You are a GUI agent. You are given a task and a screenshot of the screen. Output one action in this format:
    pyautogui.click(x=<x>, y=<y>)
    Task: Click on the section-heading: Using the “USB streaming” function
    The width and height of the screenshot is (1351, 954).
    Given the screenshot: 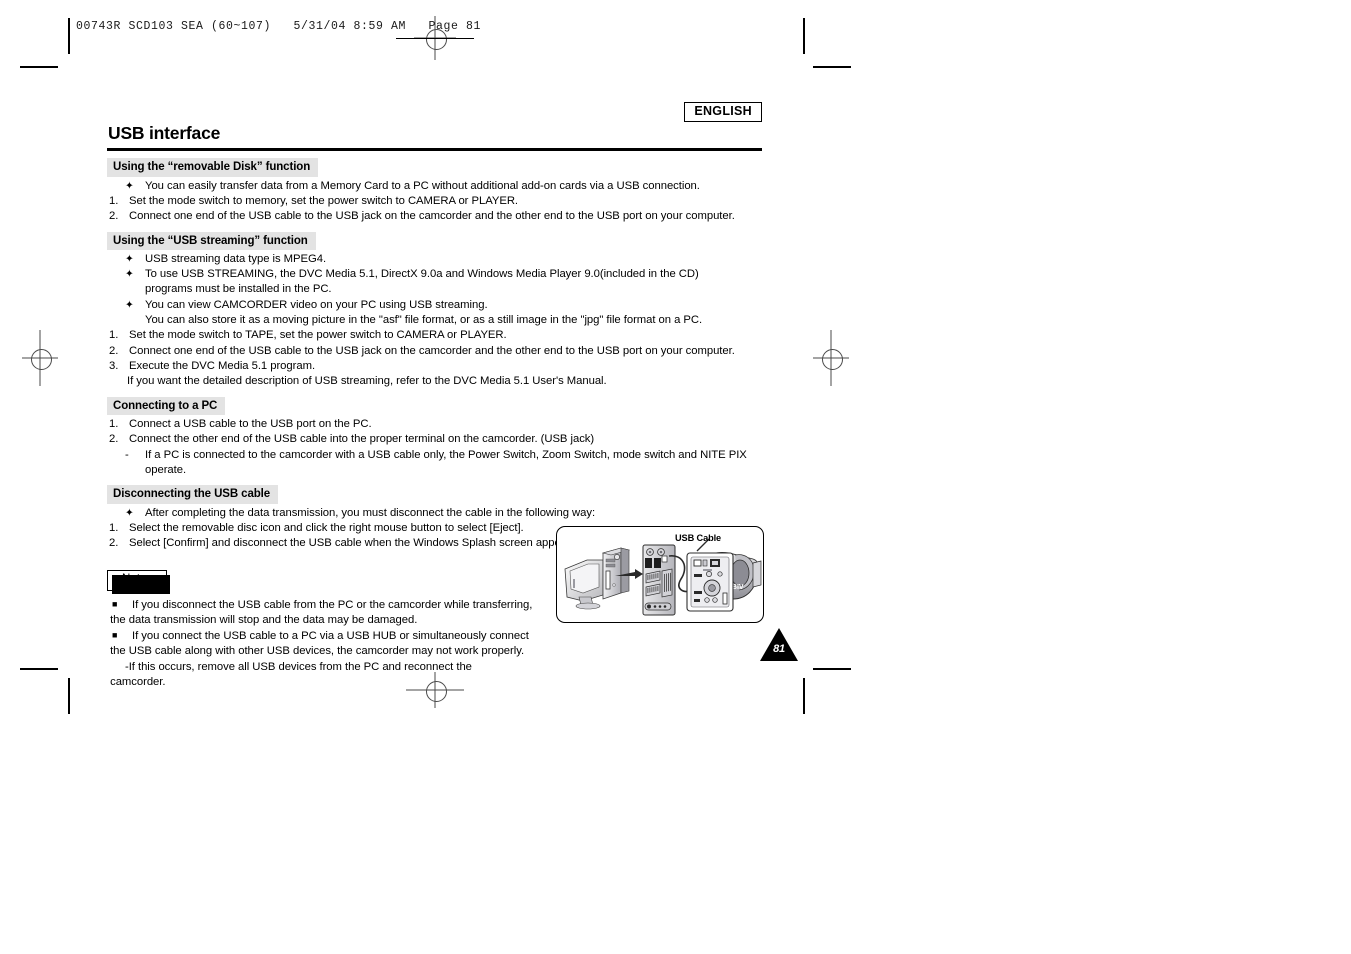 What is the action you would take?
    pyautogui.click(x=211, y=240)
    